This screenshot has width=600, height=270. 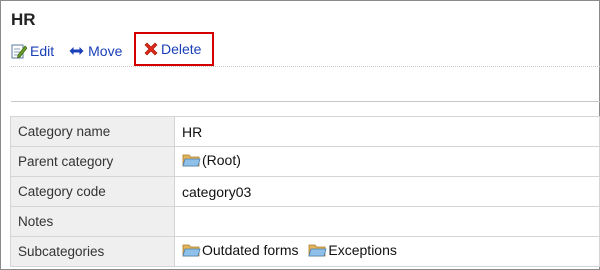 I want to click on table-row: Category code category03, so click(x=305, y=191).